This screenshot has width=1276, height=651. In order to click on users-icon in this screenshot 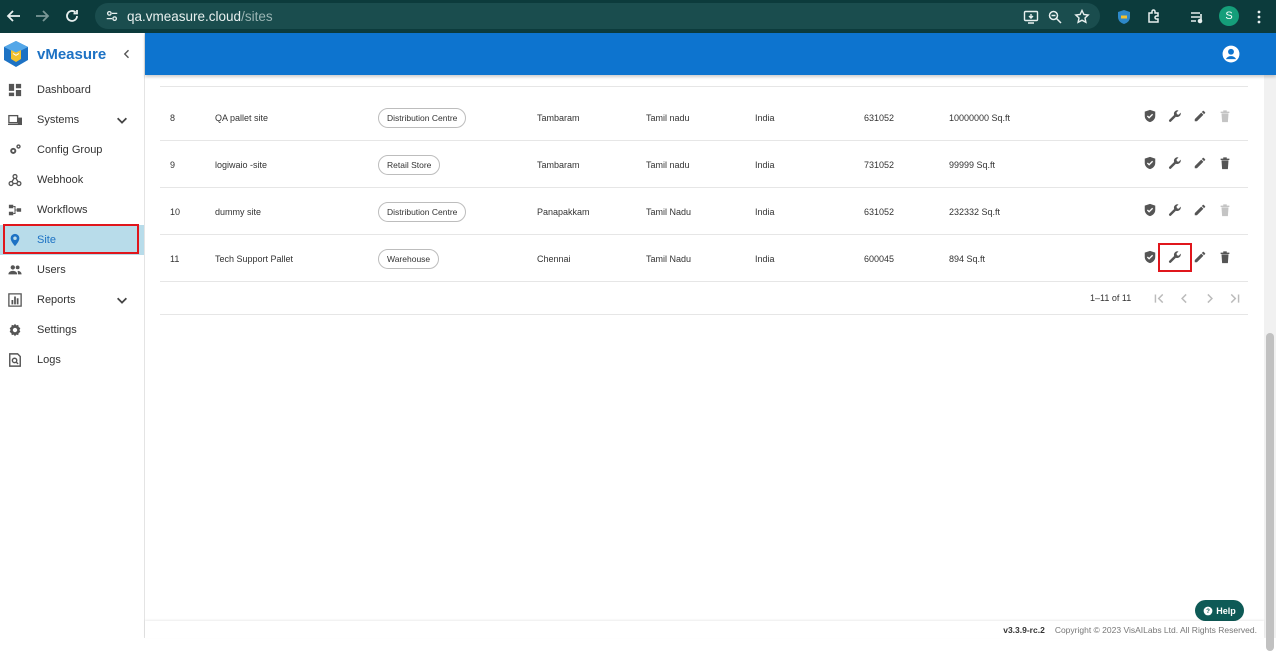, I will do `click(15, 270)`.